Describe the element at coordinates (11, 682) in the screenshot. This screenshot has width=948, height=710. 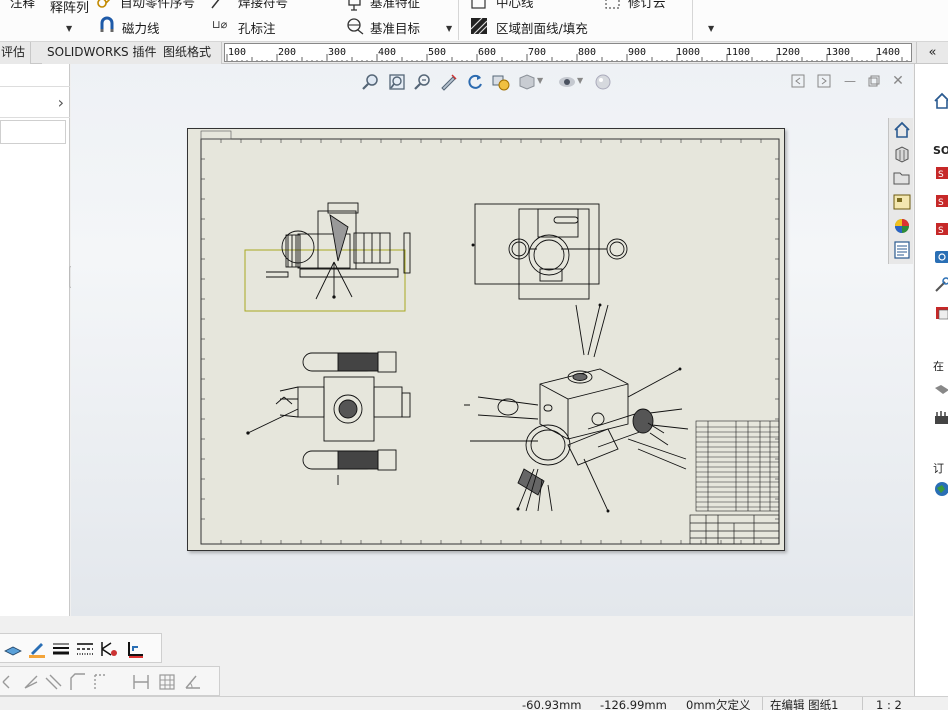
I see `smart-dimension-icon` at that location.